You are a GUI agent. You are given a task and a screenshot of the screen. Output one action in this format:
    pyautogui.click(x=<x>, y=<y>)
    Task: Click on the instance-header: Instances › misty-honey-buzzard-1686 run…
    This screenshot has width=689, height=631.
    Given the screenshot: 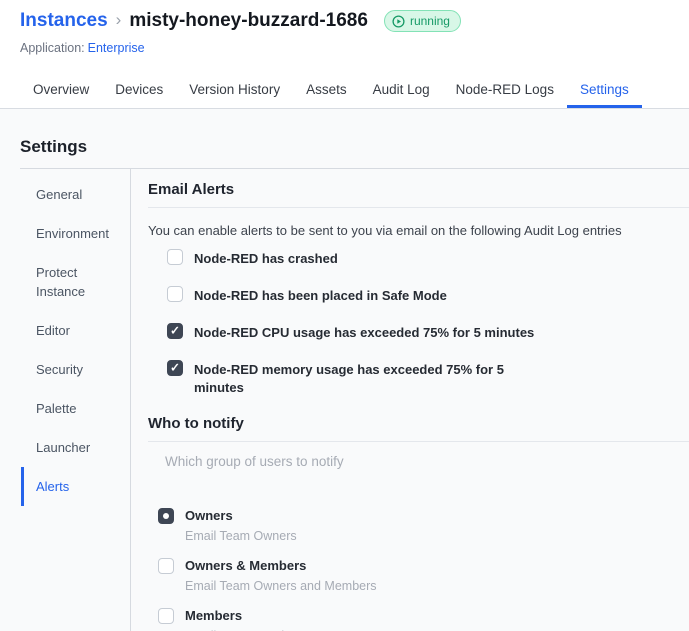 What is the action you would take?
    pyautogui.click(x=344, y=27)
    